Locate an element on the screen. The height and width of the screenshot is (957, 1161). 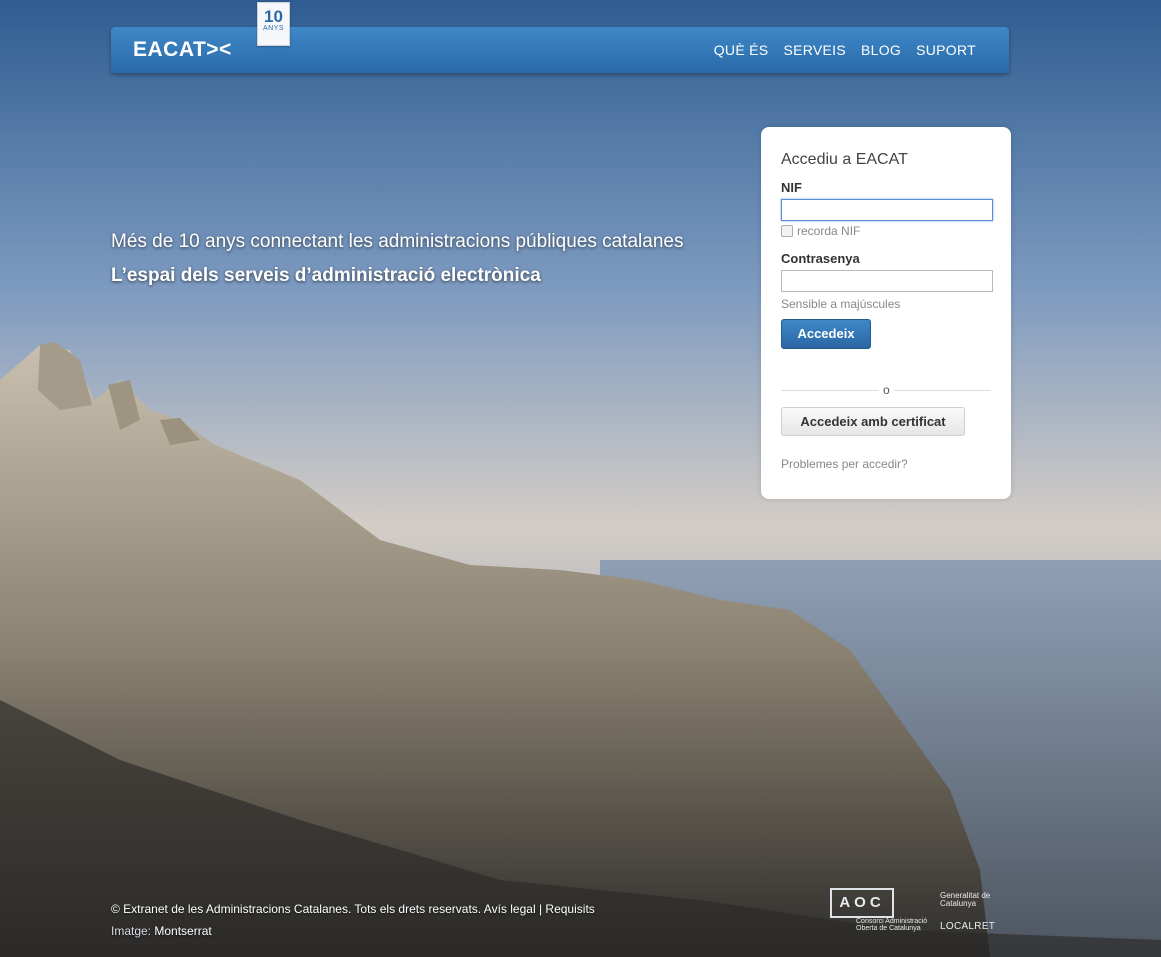
password-label: Contrasenya is located at coordinates (820, 258).